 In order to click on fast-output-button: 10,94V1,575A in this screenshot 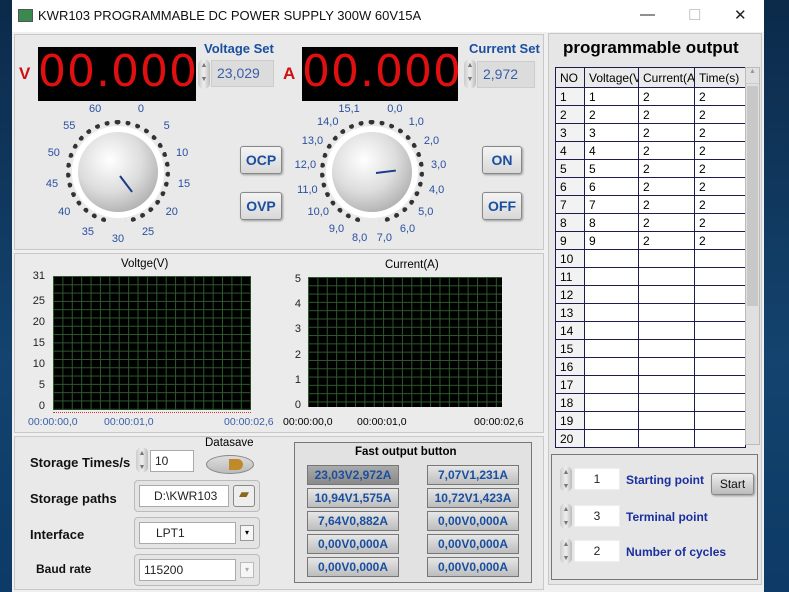, I will do `click(353, 498)`.